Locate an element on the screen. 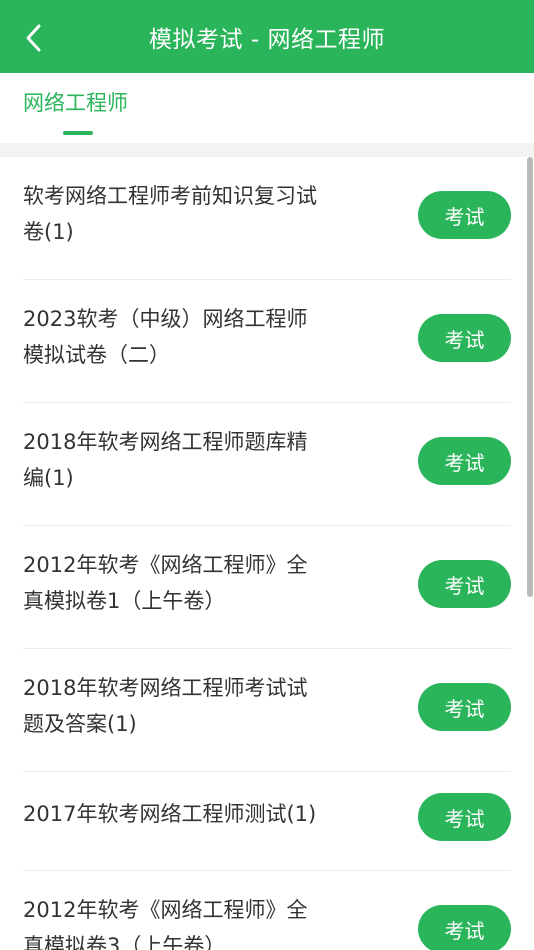 Image resolution: width=534 pixels, height=950 pixels. tab-network-engineer: 网络工程师 is located at coordinates (75, 102).